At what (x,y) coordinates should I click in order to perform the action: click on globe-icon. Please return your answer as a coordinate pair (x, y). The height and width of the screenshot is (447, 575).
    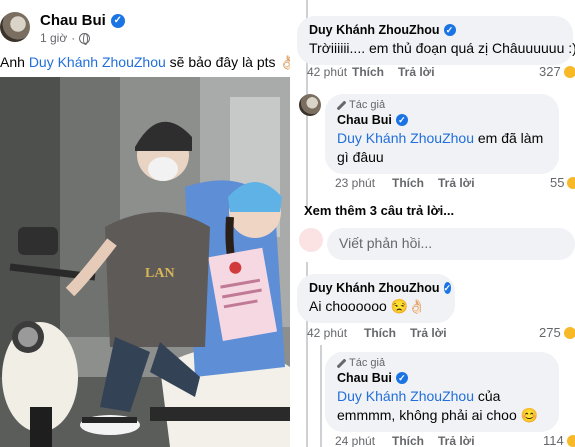
    Looking at the image, I should click on (85, 38).